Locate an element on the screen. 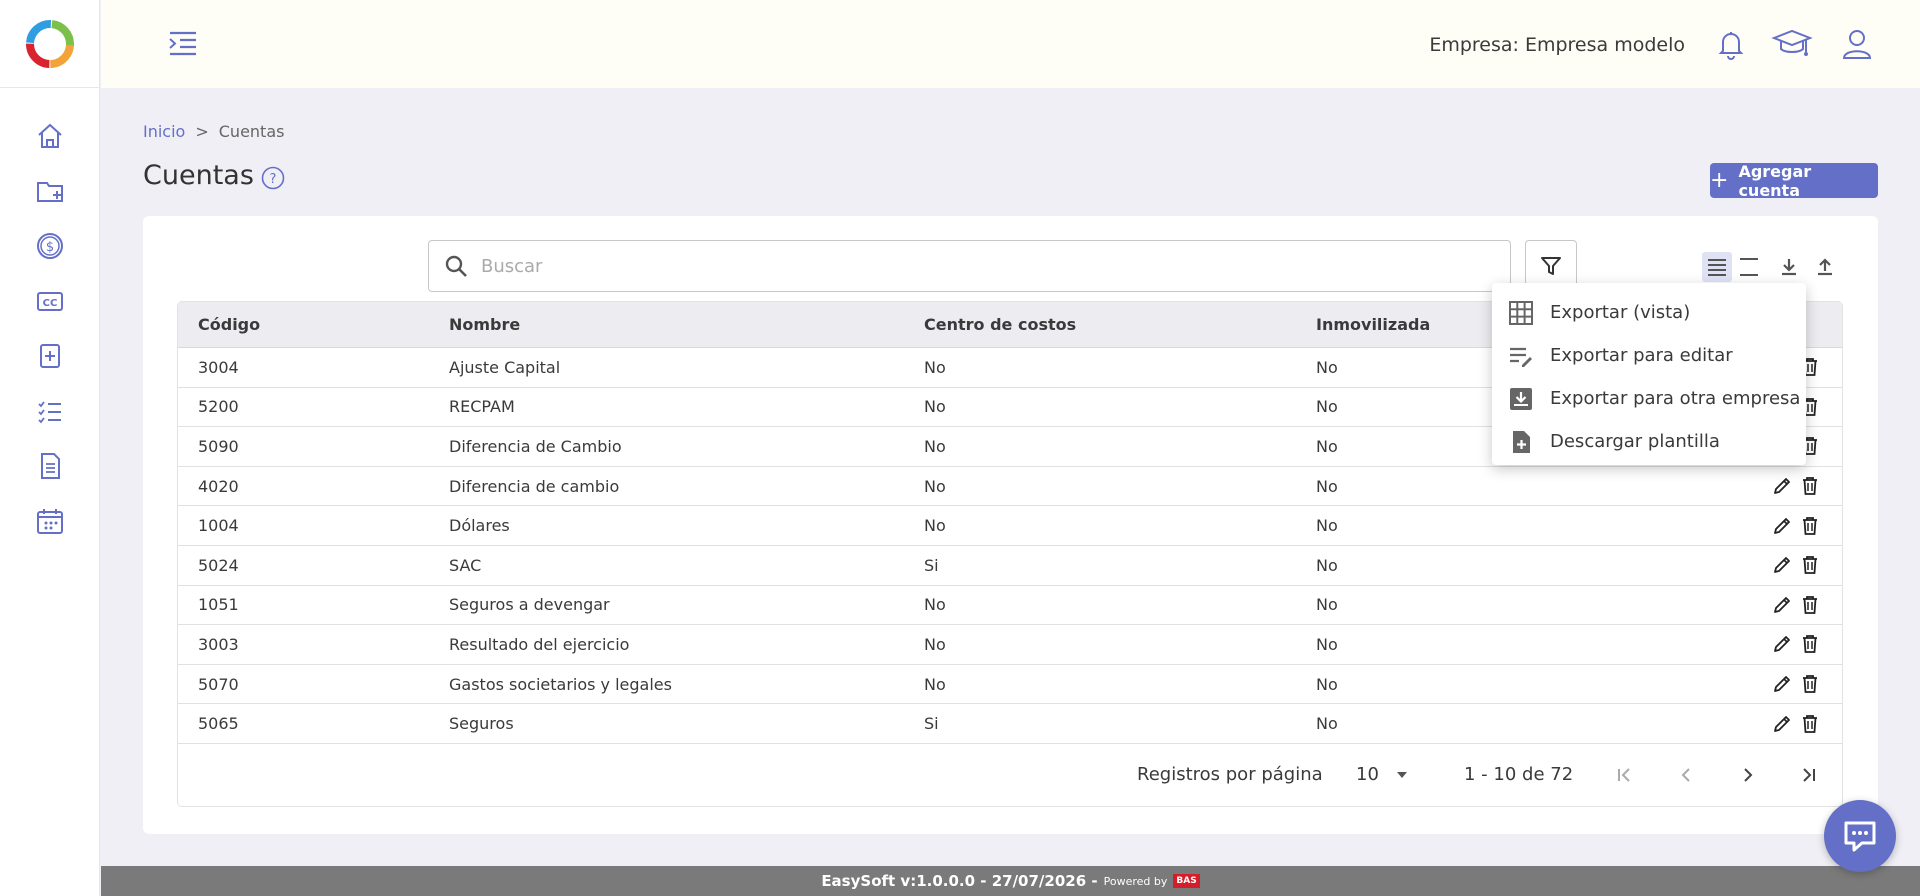 The image size is (1920, 896). cell-codigo: 1051 is located at coordinates (218, 605).